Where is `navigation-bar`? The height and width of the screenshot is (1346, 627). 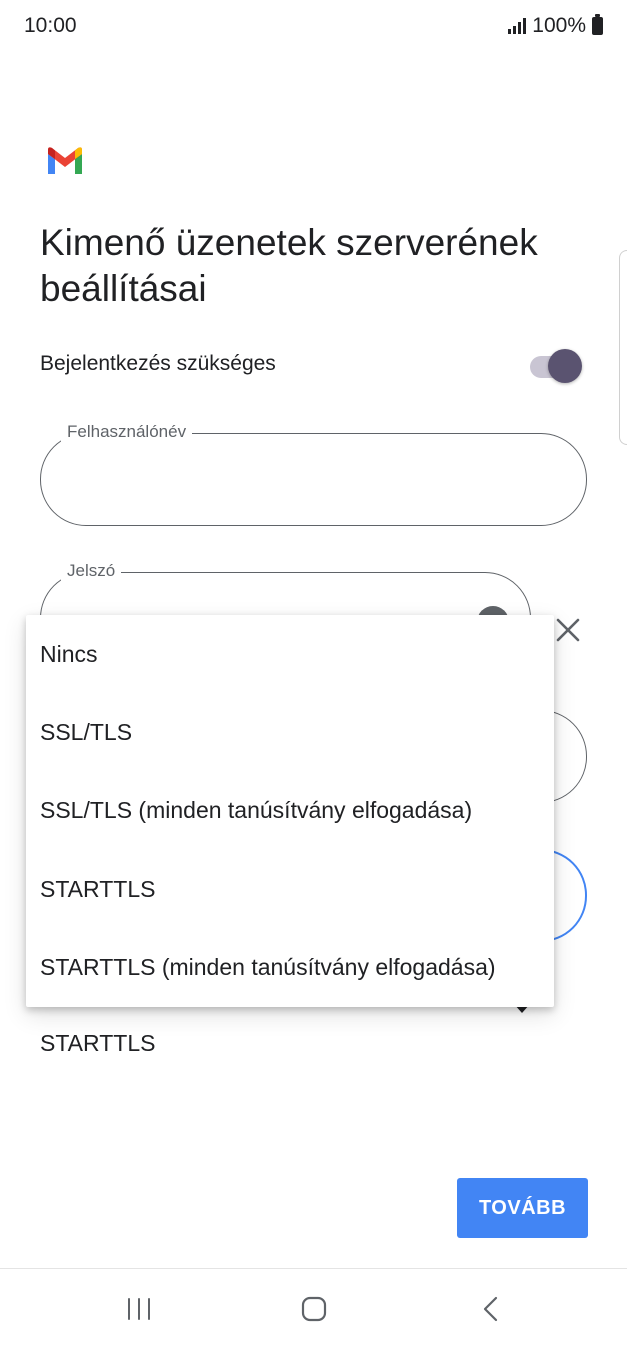 navigation-bar is located at coordinates (313, 1307).